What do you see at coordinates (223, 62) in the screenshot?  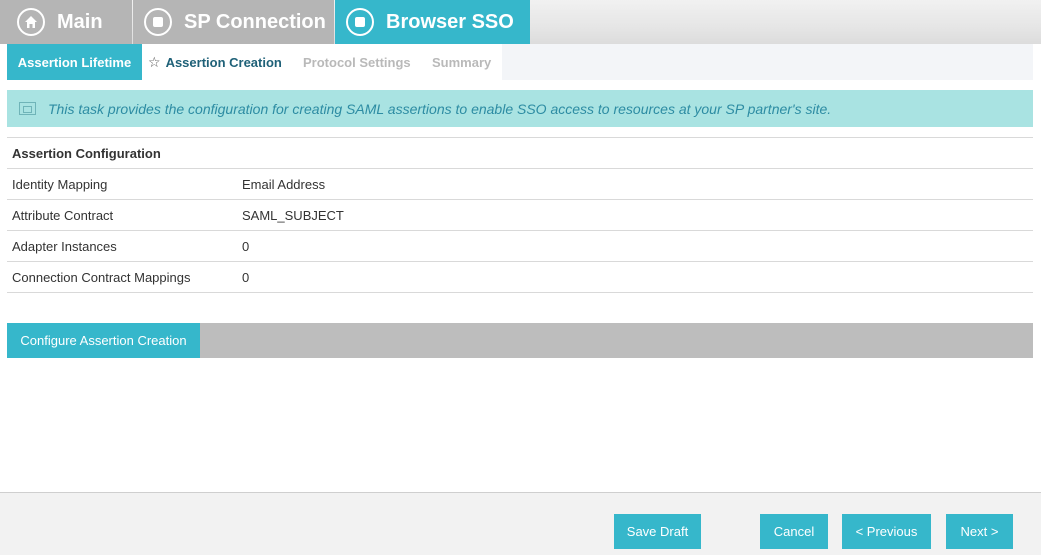 I see `tab-label: Assertion Creation` at bounding box center [223, 62].